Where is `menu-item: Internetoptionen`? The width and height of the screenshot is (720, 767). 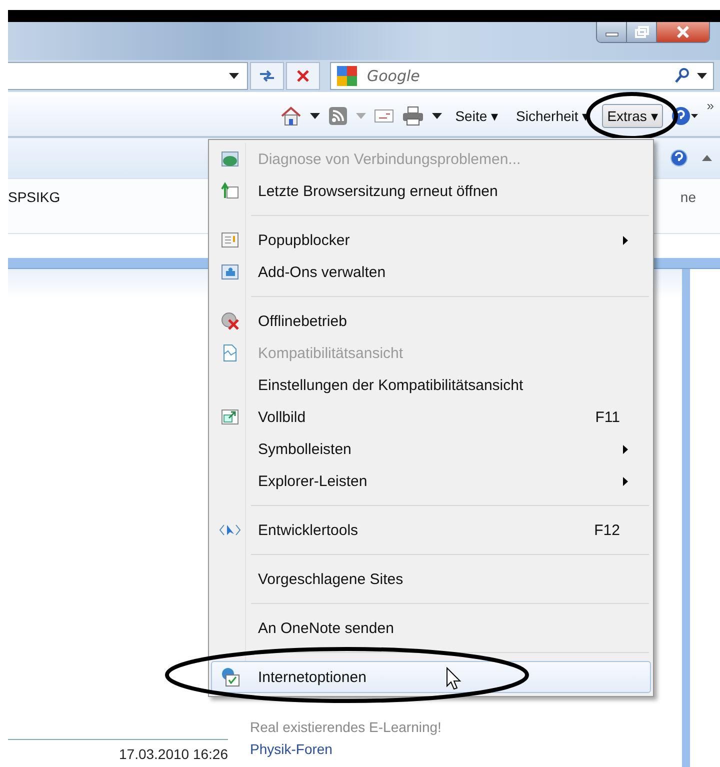
menu-item: Internetoptionen is located at coordinates (431, 677).